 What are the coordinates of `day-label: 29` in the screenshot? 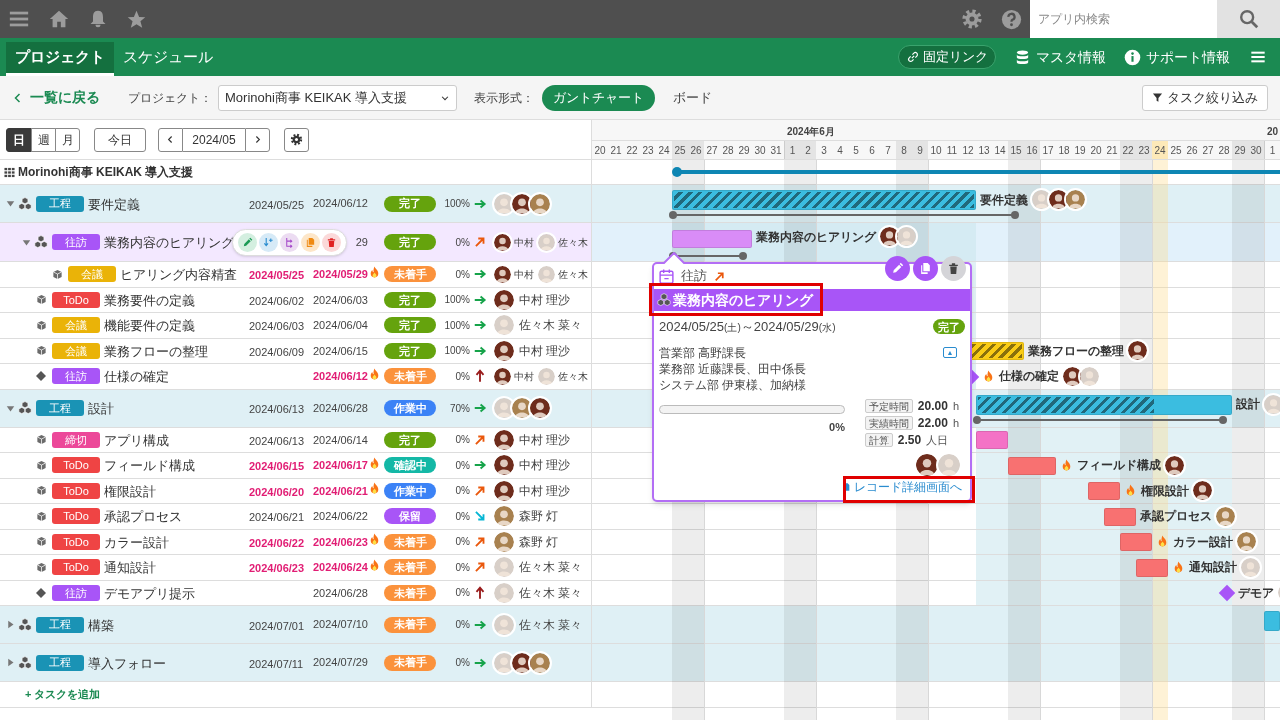 It's located at (1240, 150).